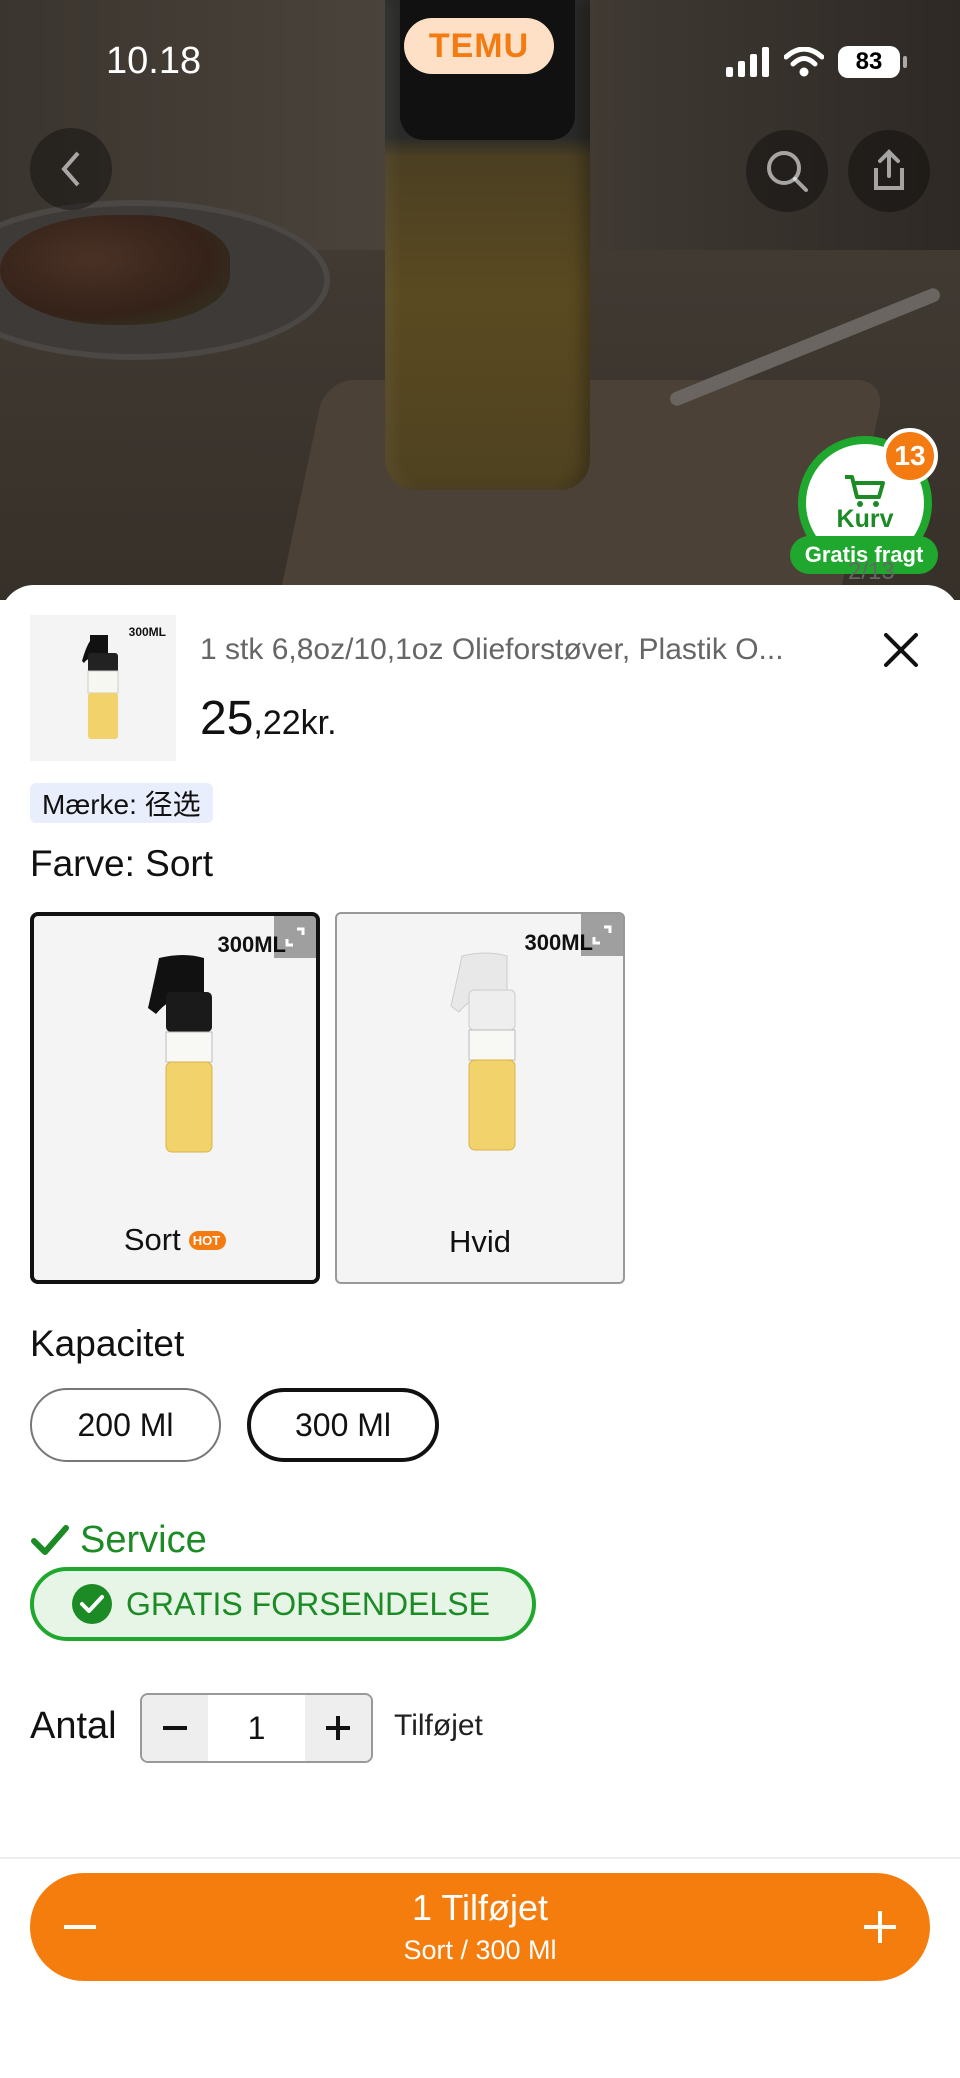 This screenshot has height=2078, width=960. I want to click on product-price: 25,22kr., so click(268, 718).